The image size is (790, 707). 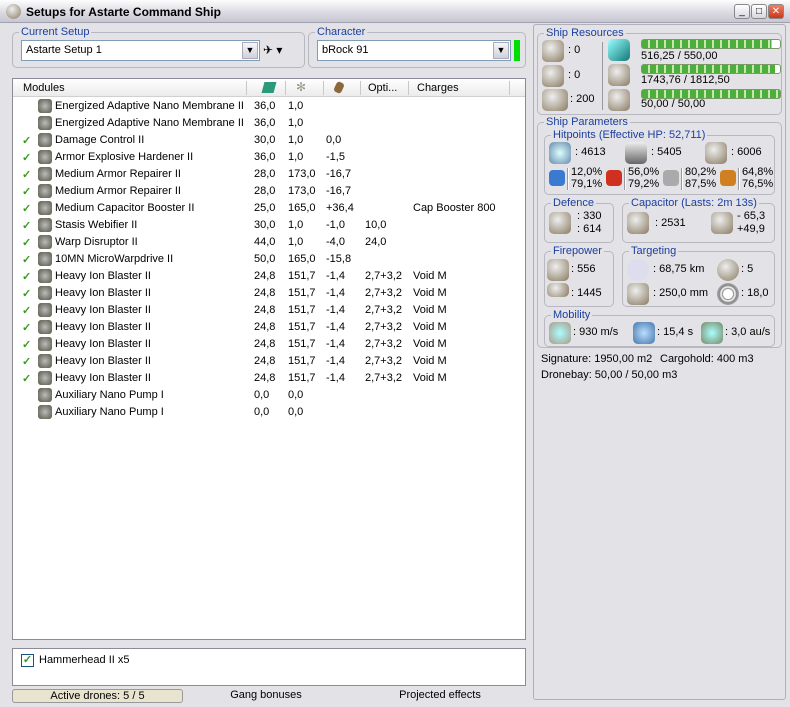 I want to click on maximize-button: □, so click(x=759, y=11).